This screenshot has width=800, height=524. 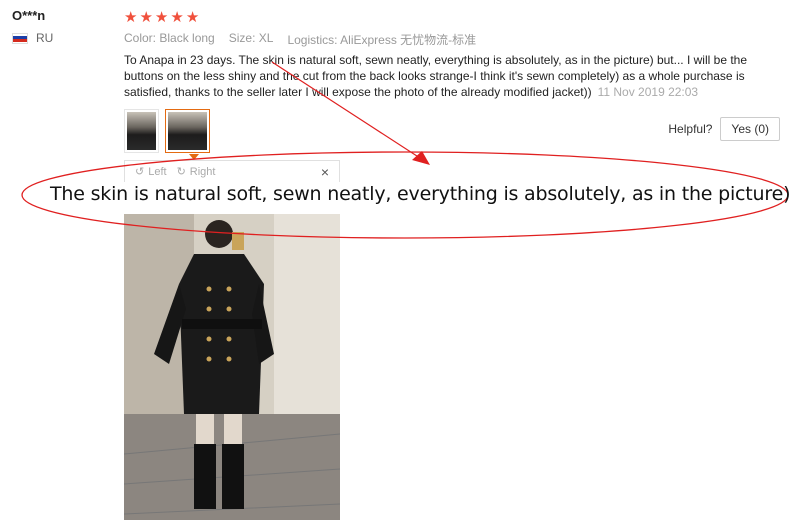 I want to click on close-icon: ×, so click(x=324, y=171).